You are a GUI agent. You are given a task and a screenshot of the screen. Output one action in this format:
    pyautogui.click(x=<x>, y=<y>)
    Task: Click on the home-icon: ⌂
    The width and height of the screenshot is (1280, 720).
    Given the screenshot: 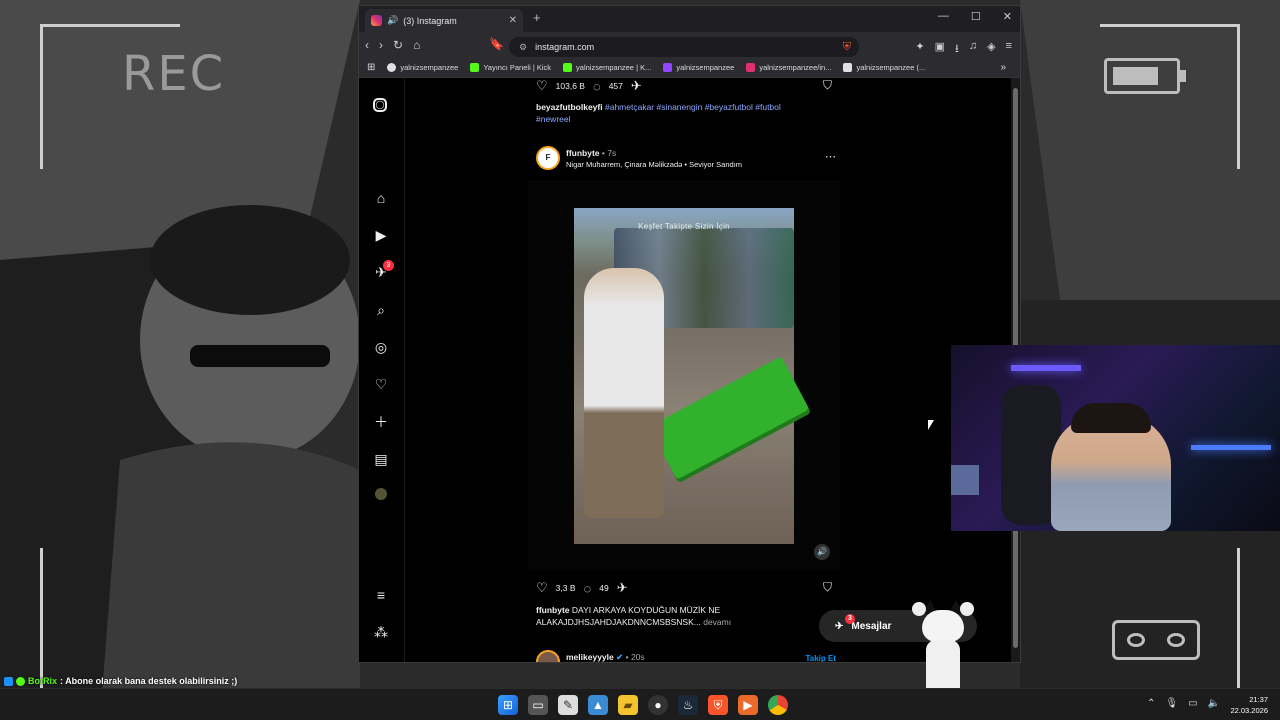 What is the action you would take?
    pyautogui.click(x=416, y=45)
    